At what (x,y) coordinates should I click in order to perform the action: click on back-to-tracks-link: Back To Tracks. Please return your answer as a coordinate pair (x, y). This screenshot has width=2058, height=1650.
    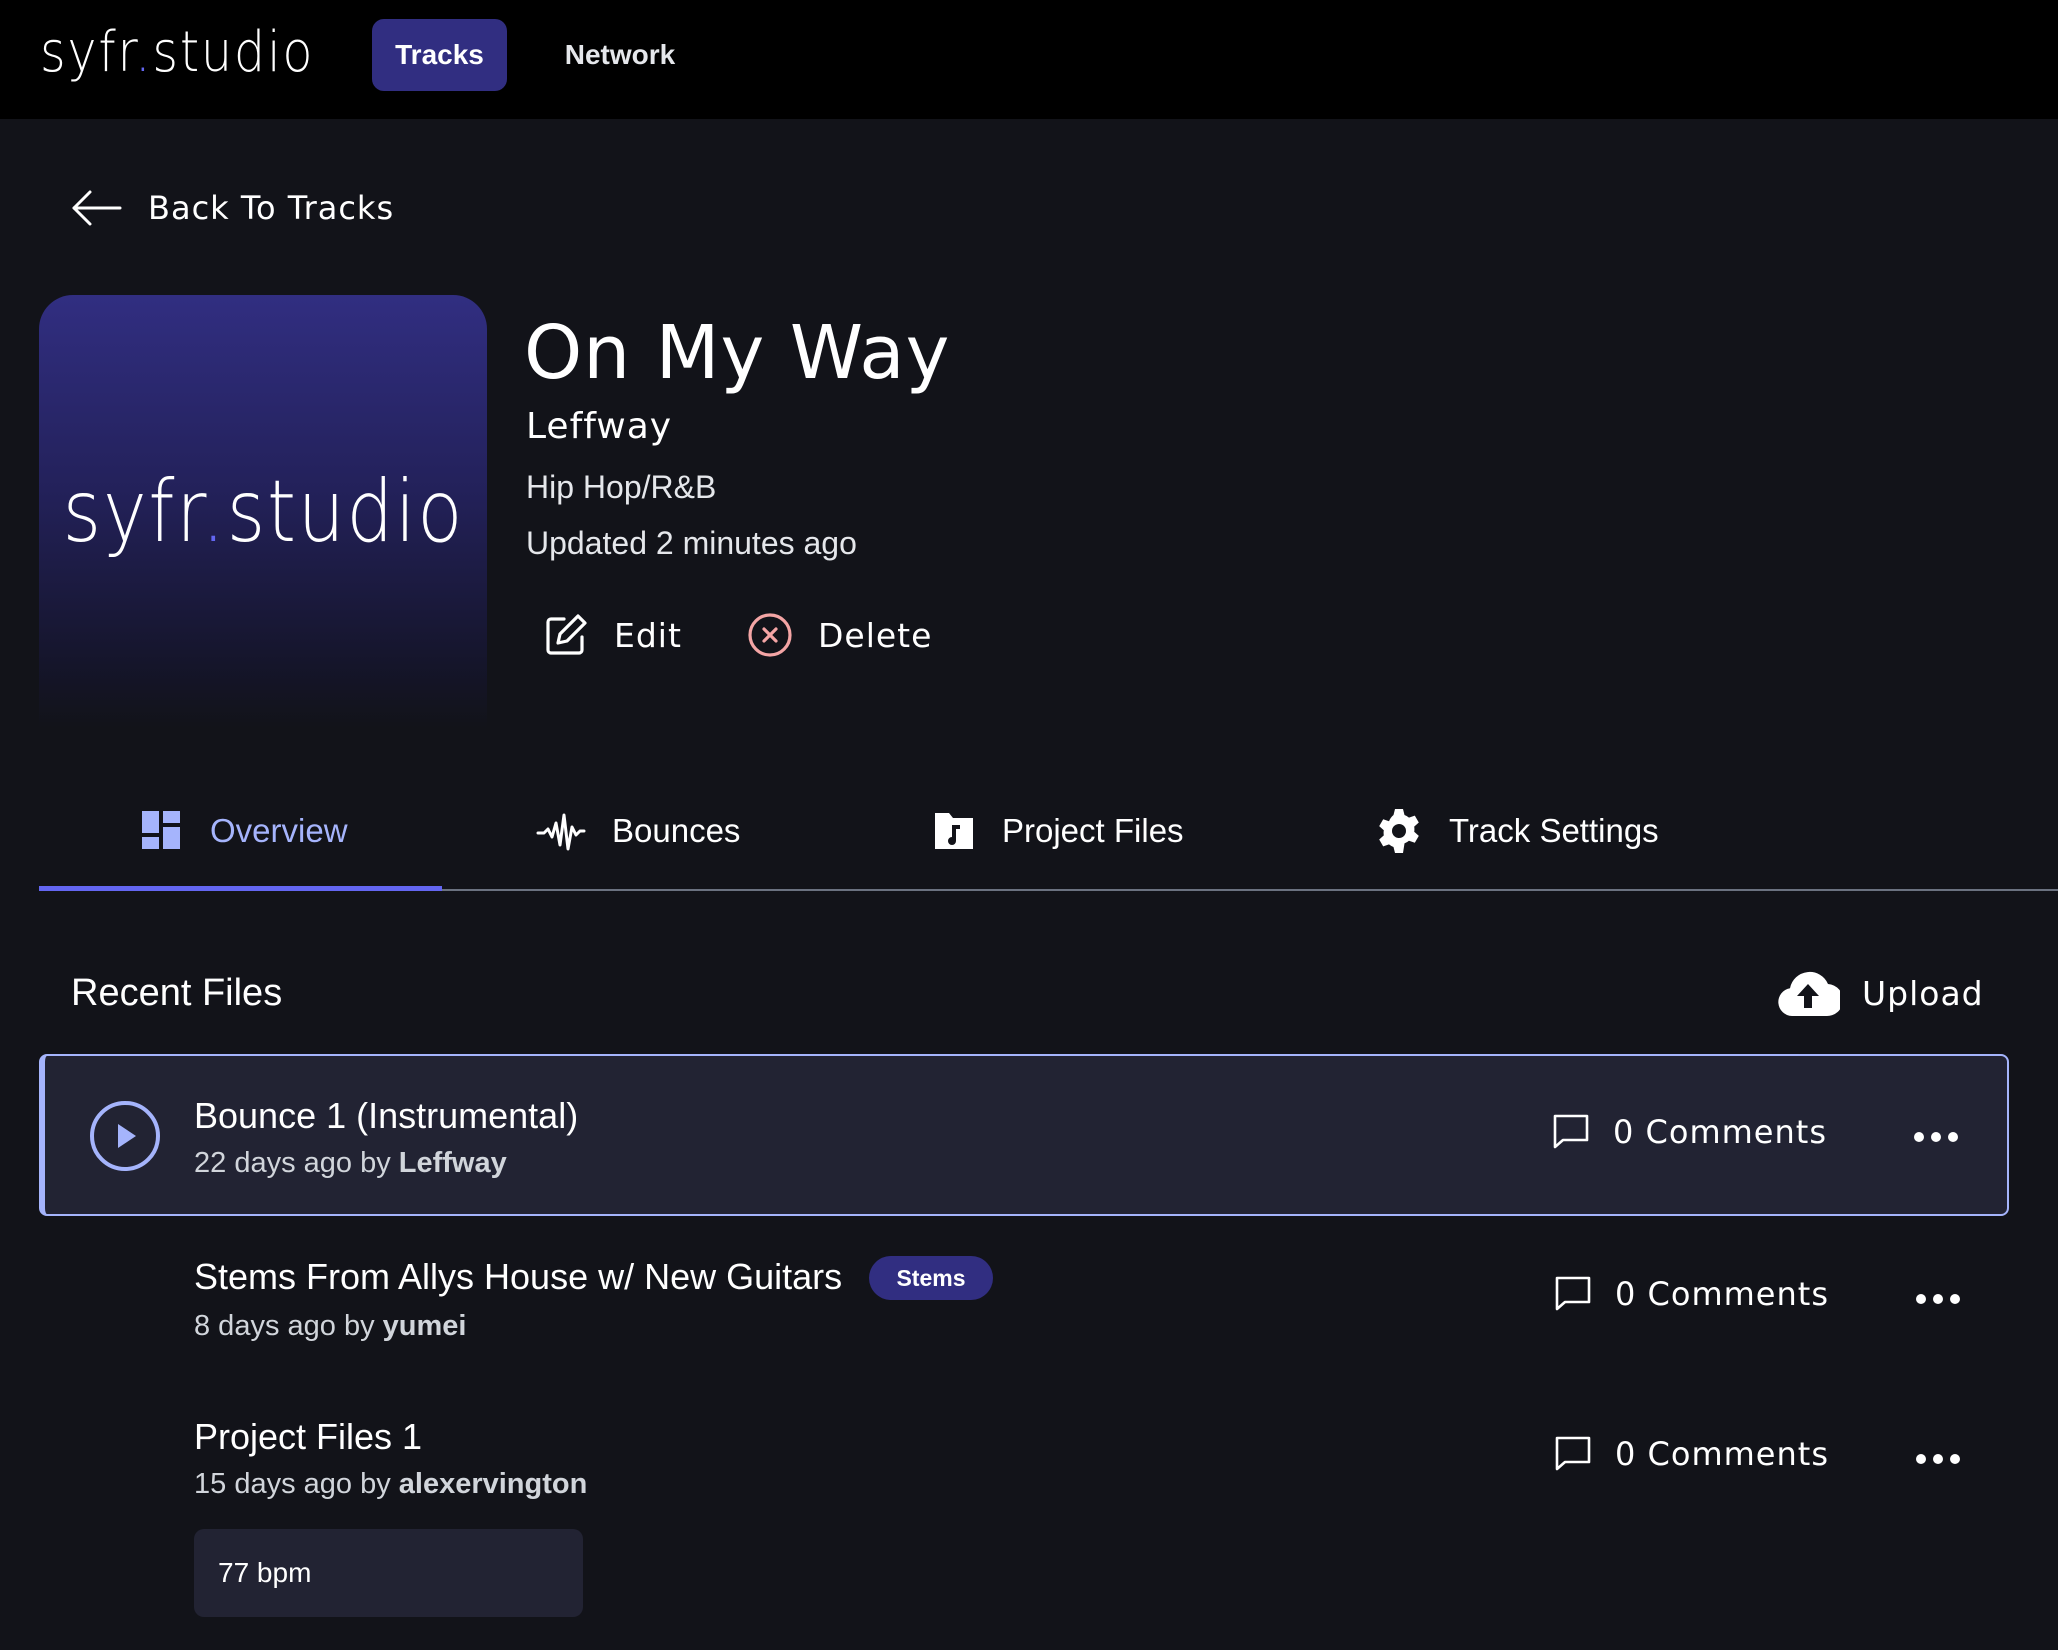
    Looking at the image, I should click on (232, 208).